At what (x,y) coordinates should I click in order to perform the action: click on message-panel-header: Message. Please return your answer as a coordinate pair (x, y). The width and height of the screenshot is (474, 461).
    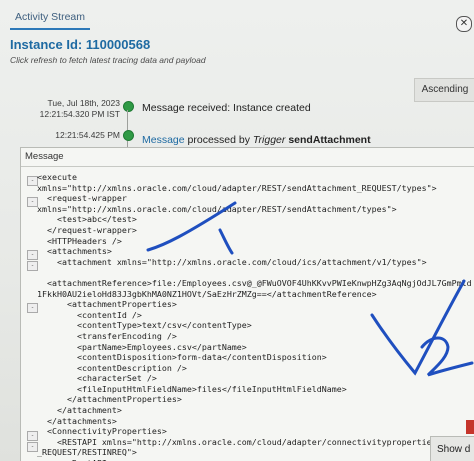
    Looking at the image, I should click on (247, 157).